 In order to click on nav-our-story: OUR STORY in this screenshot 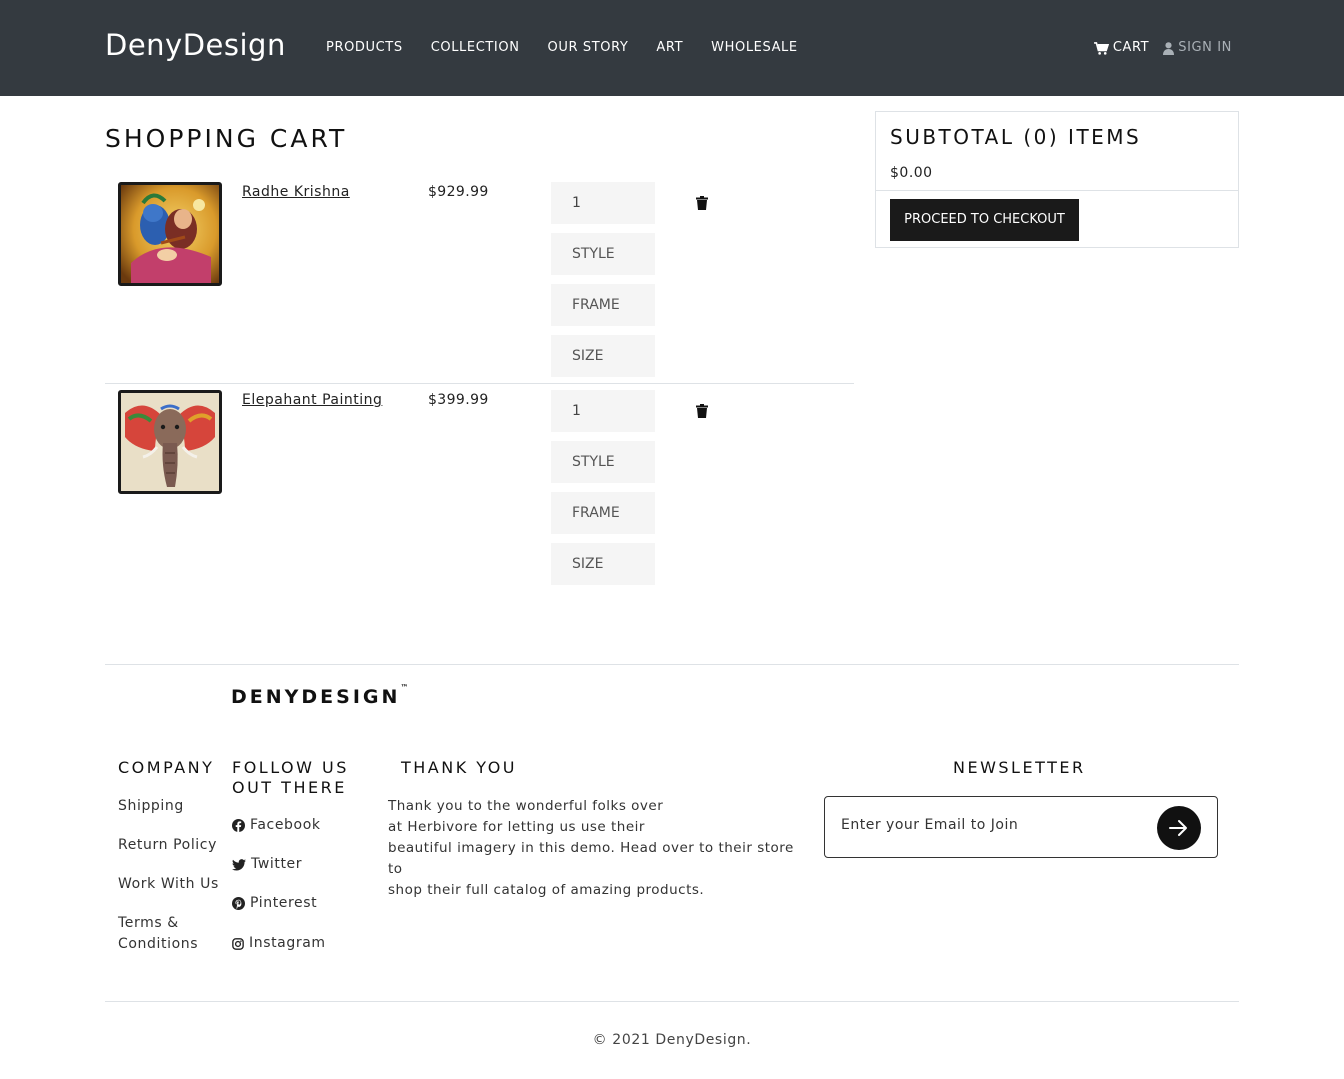, I will do `click(588, 48)`.